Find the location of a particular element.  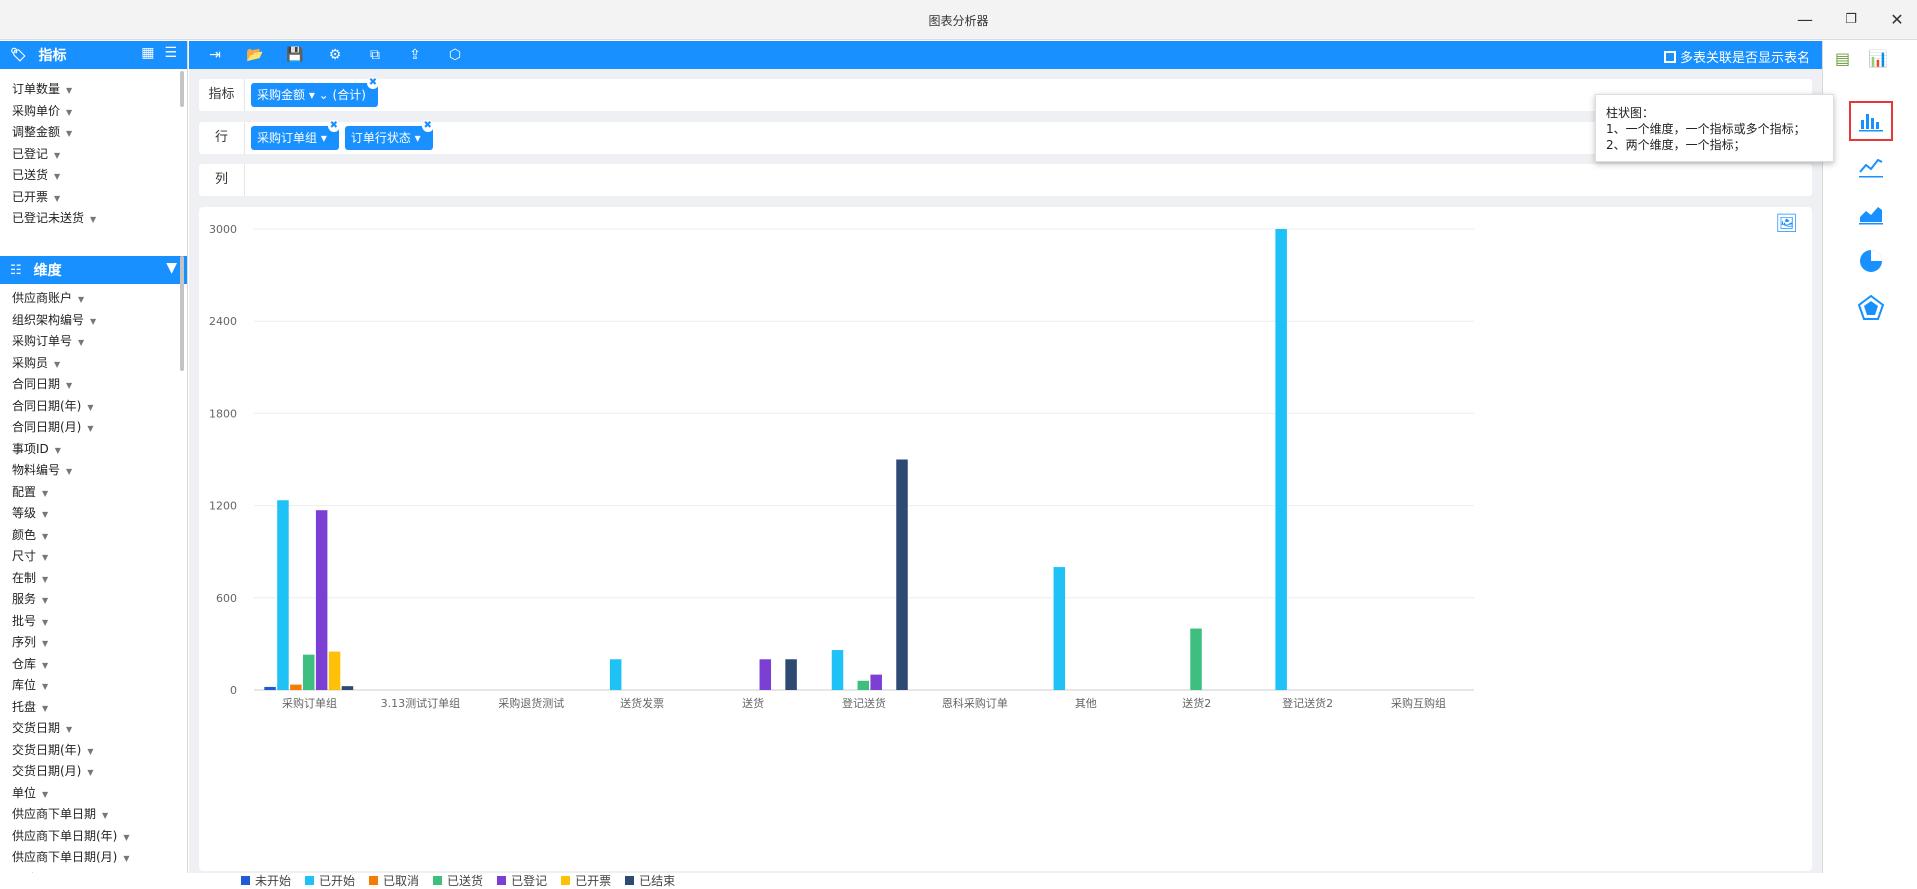

export-image-icon: 🖼 is located at coordinates (1786, 223).